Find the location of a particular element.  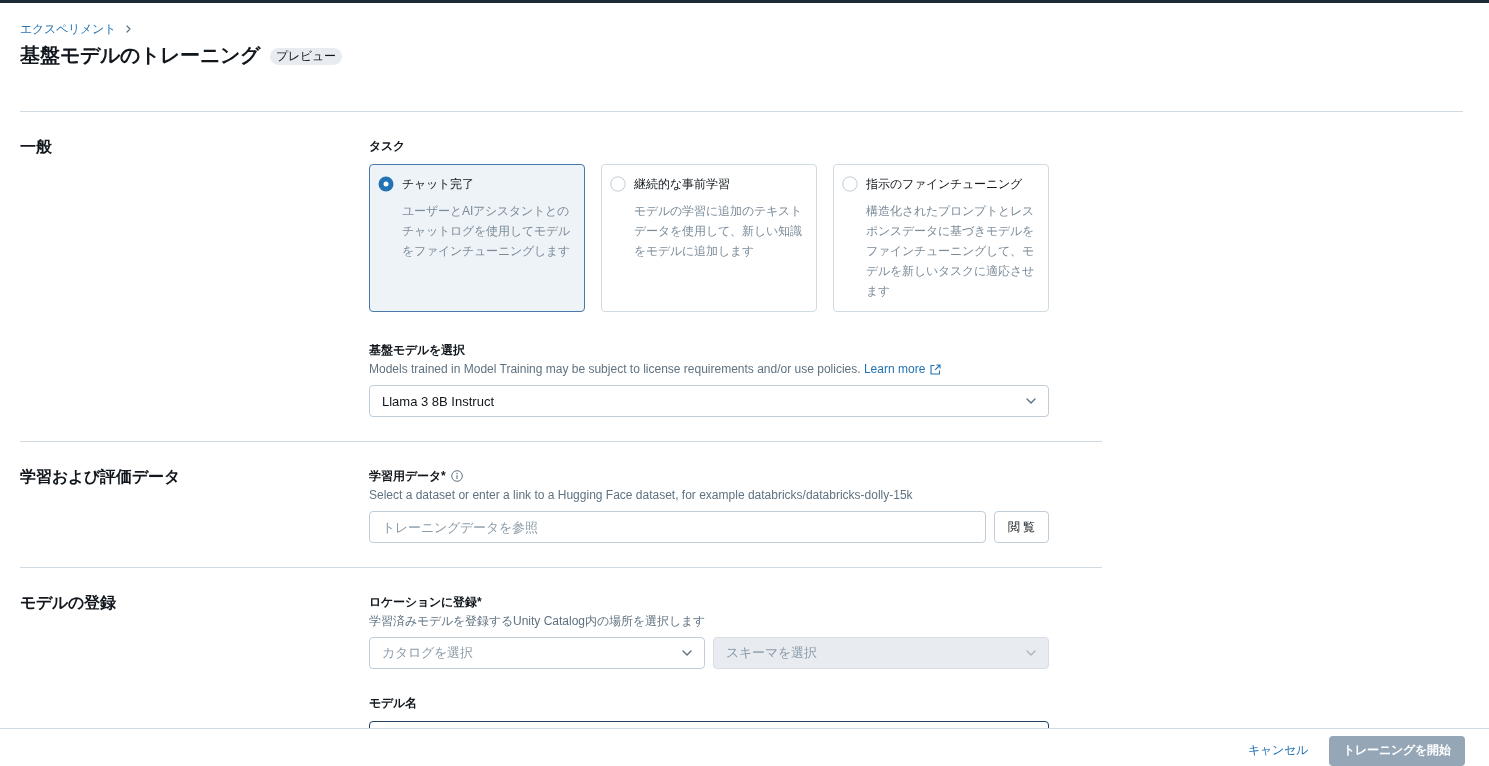

task-option-card: 指示のファインチューニング 構造化されたプロンプトとレスポンスデータに基づきモデルをファインチューニングして、モデルを新しいタスクに適応させます is located at coordinates (941, 238).